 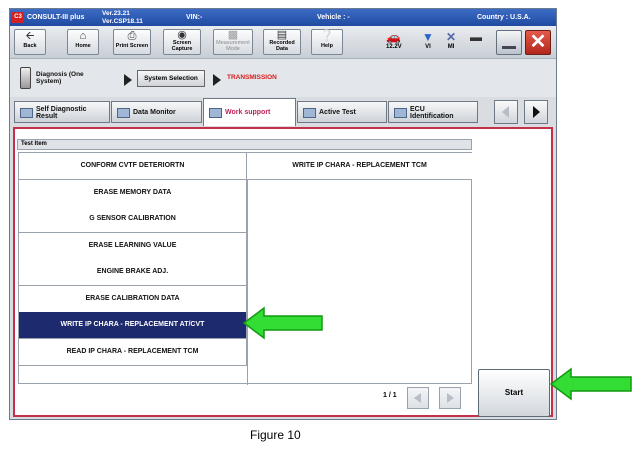 I want to click on device-icon: ▬, so click(x=476, y=37).